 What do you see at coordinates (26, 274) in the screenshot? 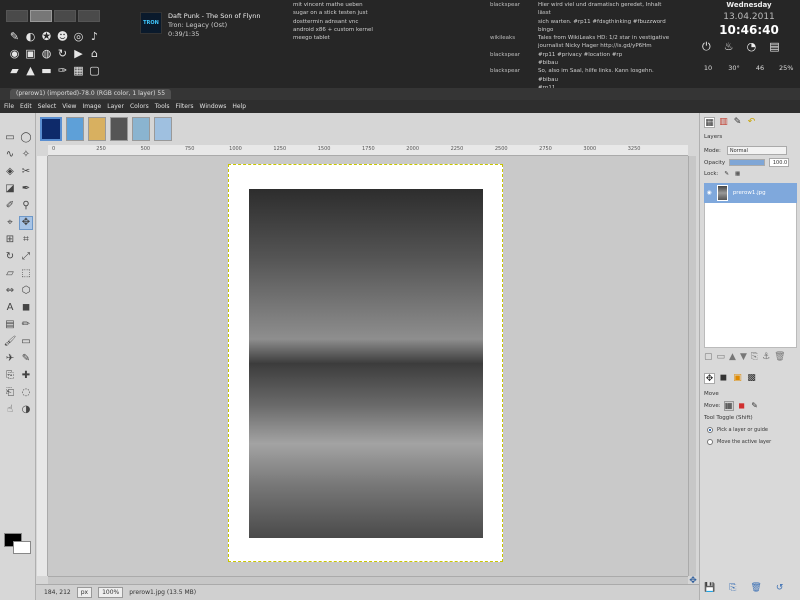
I see `perspective-tool-icon: ⬚` at bounding box center [26, 274].